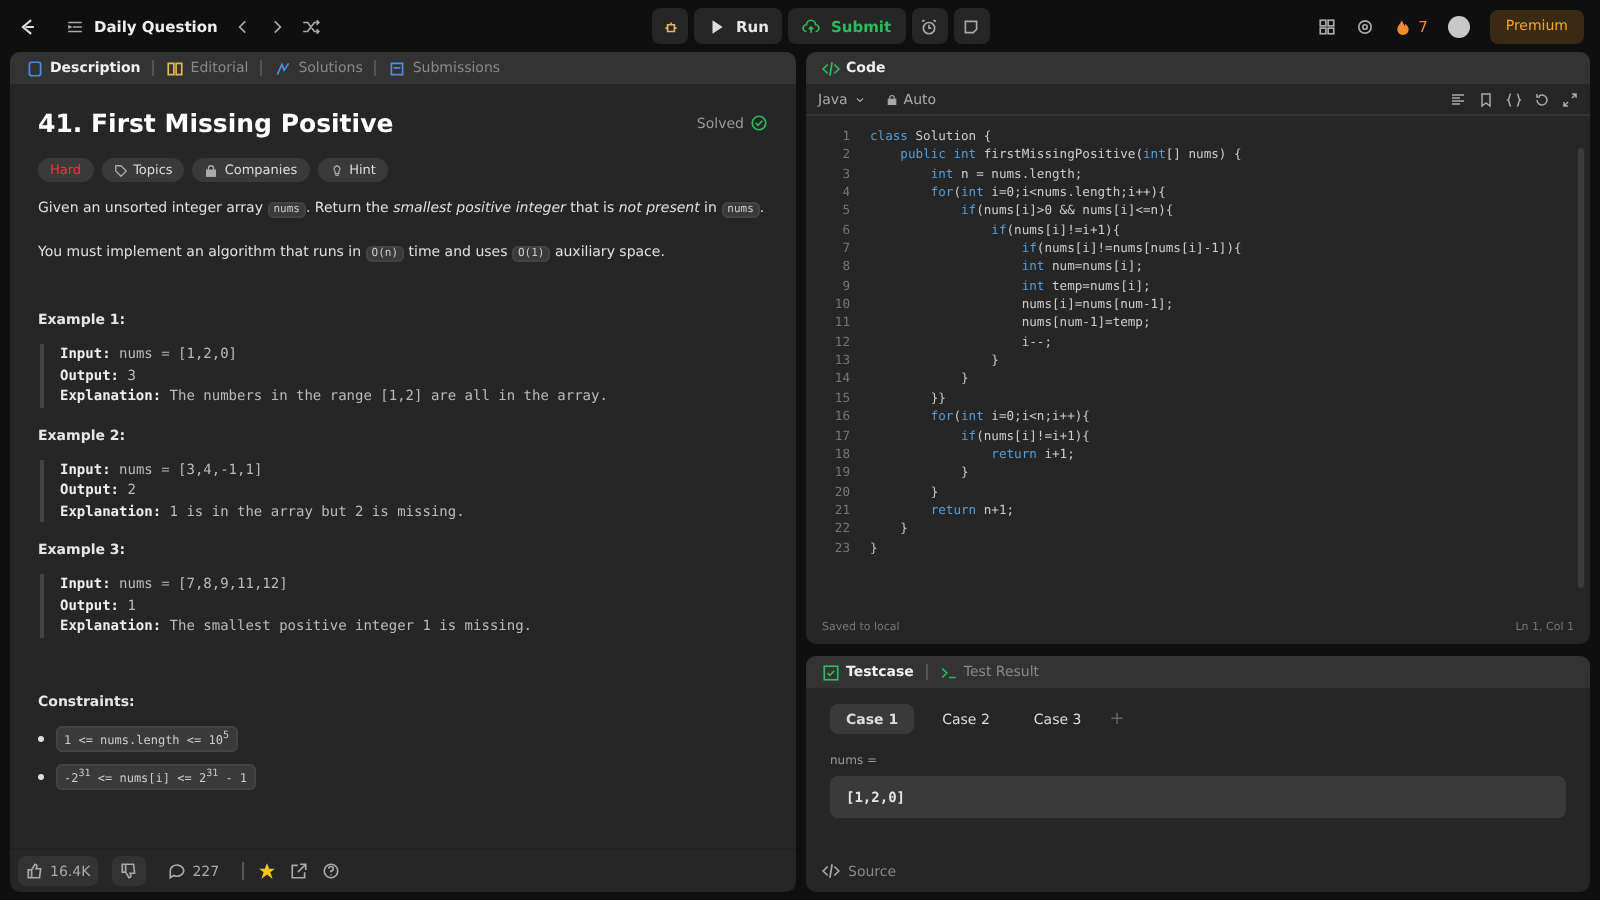 The image size is (1600, 900). What do you see at coordinates (948, 672) in the screenshot?
I see `terminal-icon` at bounding box center [948, 672].